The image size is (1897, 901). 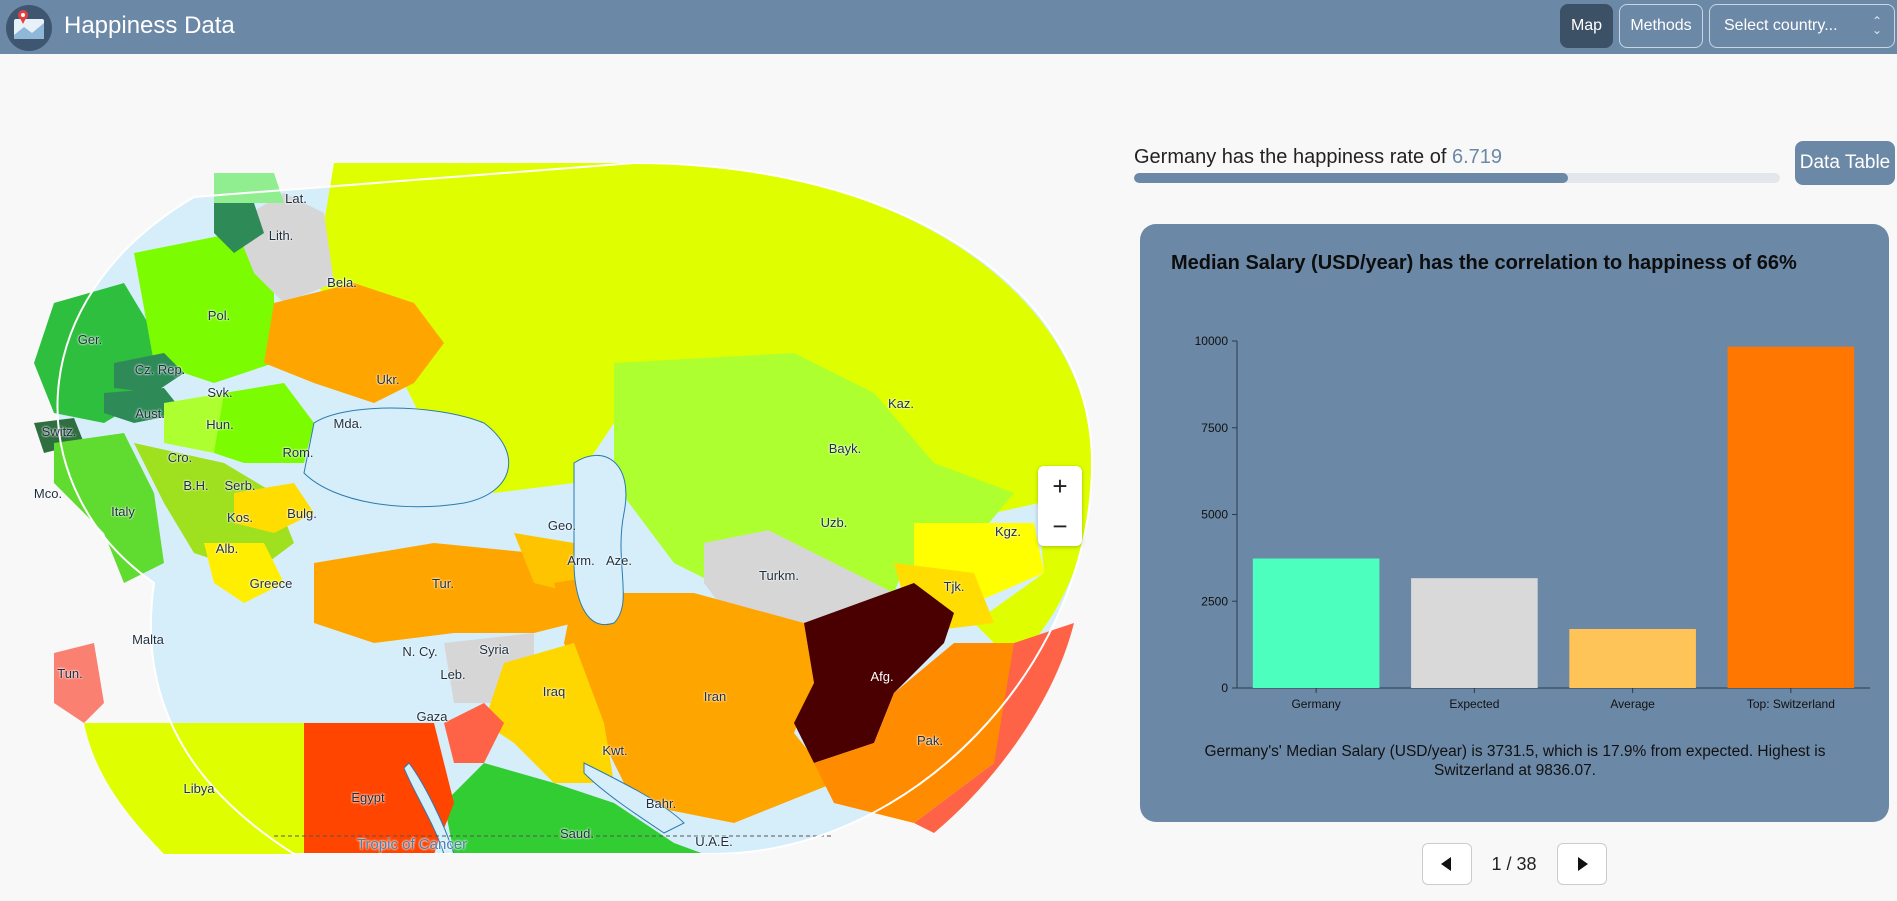 I want to click on app-title: Happiness Data, so click(x=149, y=25).